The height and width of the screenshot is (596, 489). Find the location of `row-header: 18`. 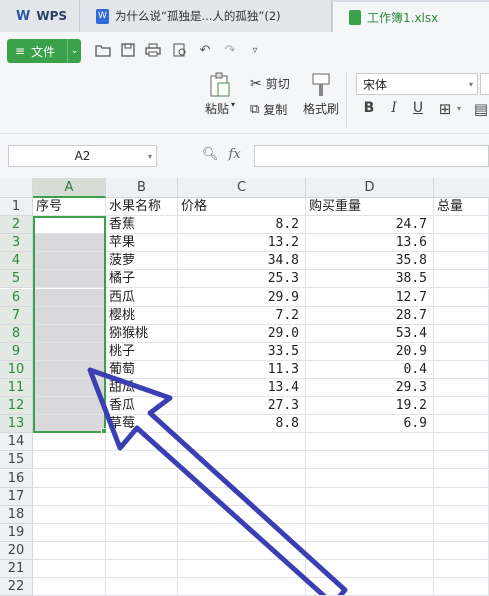

row-header: 18 is located at coordinates (16, 514).